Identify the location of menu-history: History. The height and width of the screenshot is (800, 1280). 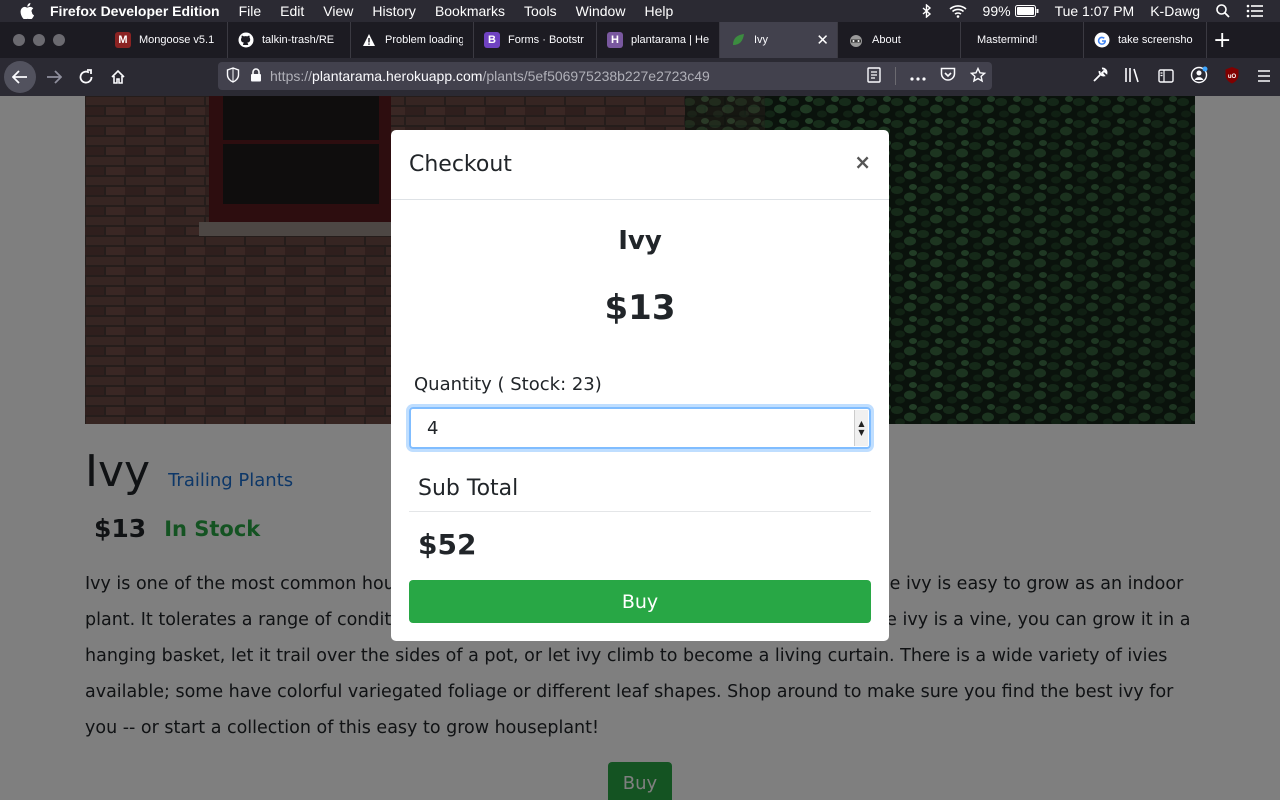
(394, 11).